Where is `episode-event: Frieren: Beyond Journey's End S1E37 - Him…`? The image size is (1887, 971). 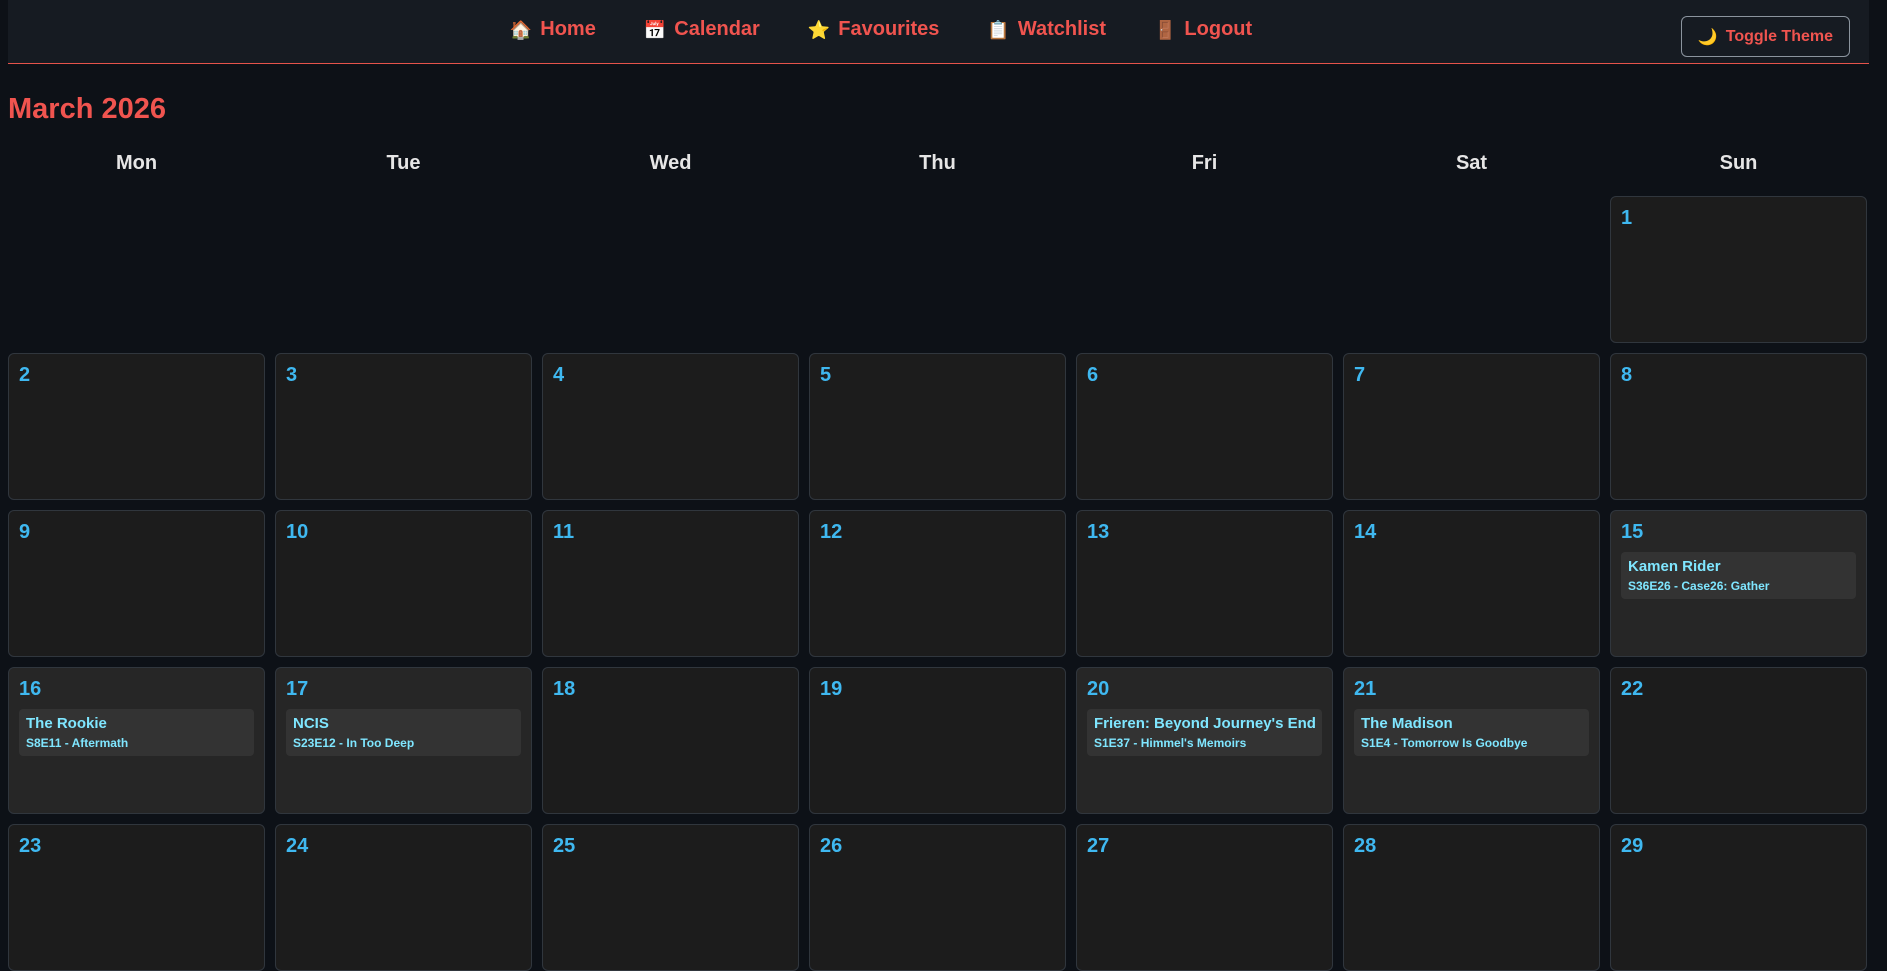
episode-event: Frieren: Beyond Journey's End S1E37 - Him… is located at coordinates (1204, 732).